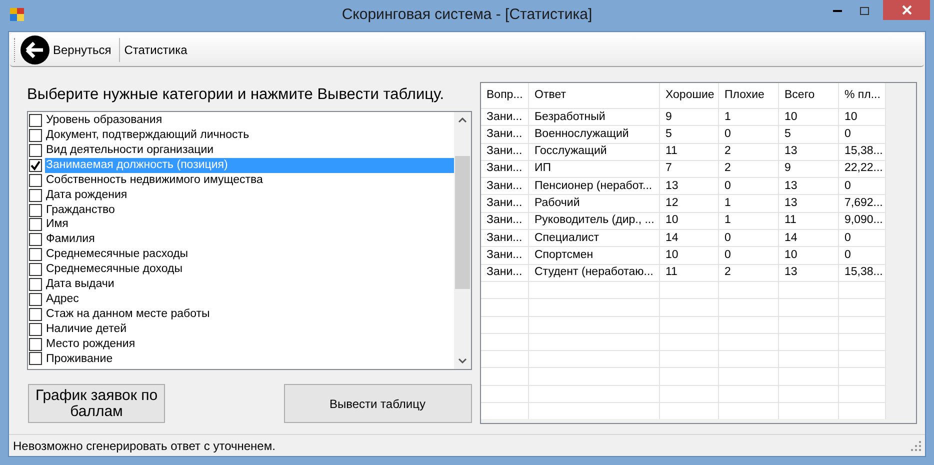  What do you see at coordinates (378, 404) in the screenshot?
I see `show-table-button: Вывести таблицу` at bounding box center [378, 404].